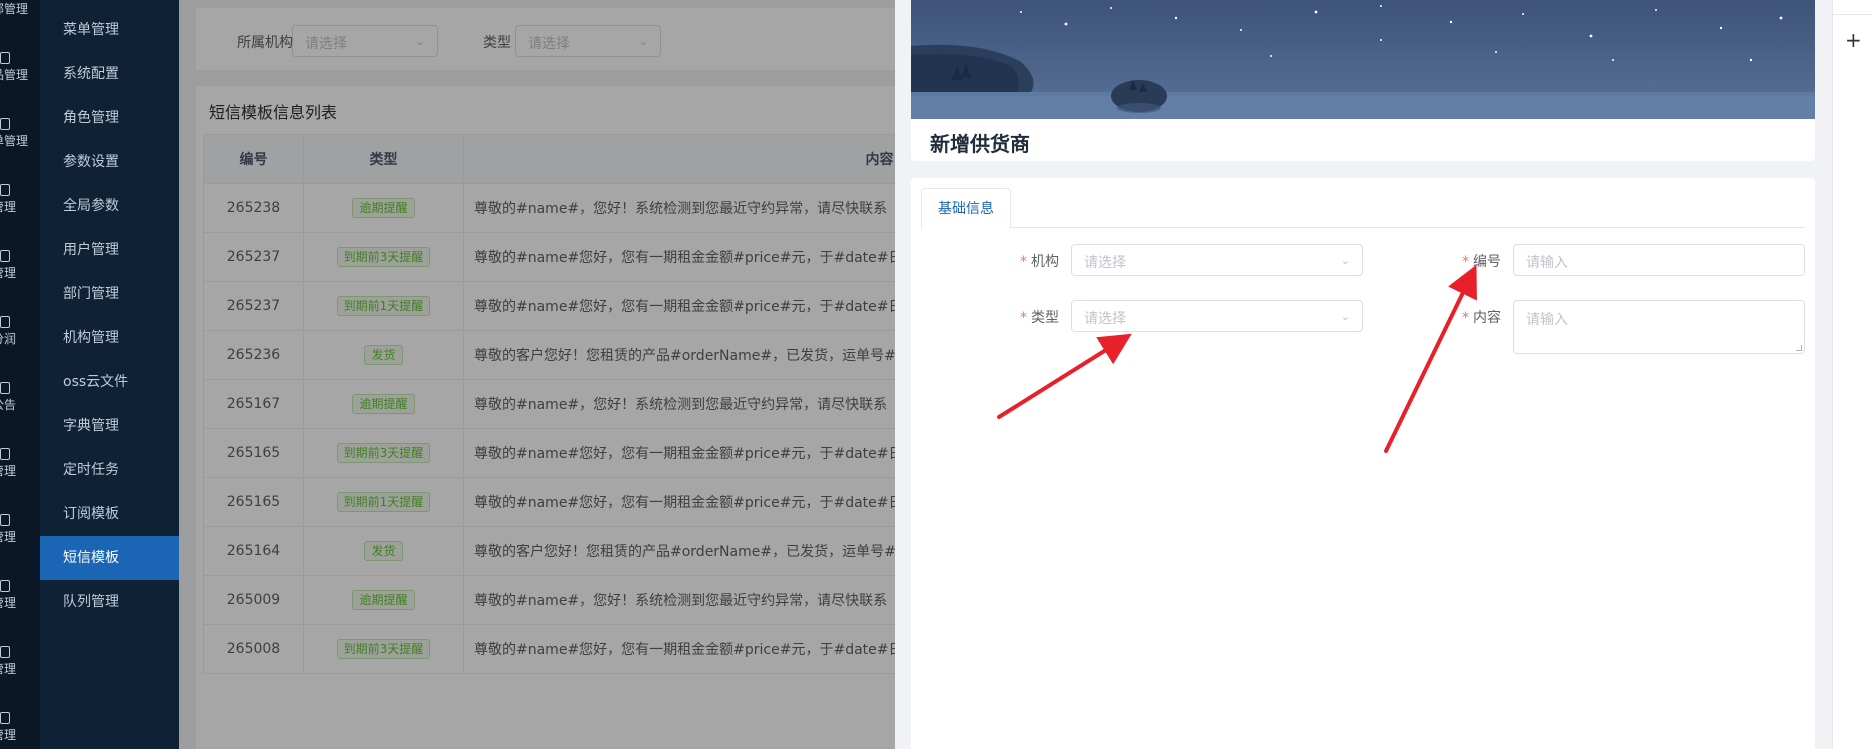 The image size is (1872, 749). What do you see at coordinates (109, 118) in the screenshot?
I see `sidebar-menu-item: 角色管理` at bounding box center [109, 118].